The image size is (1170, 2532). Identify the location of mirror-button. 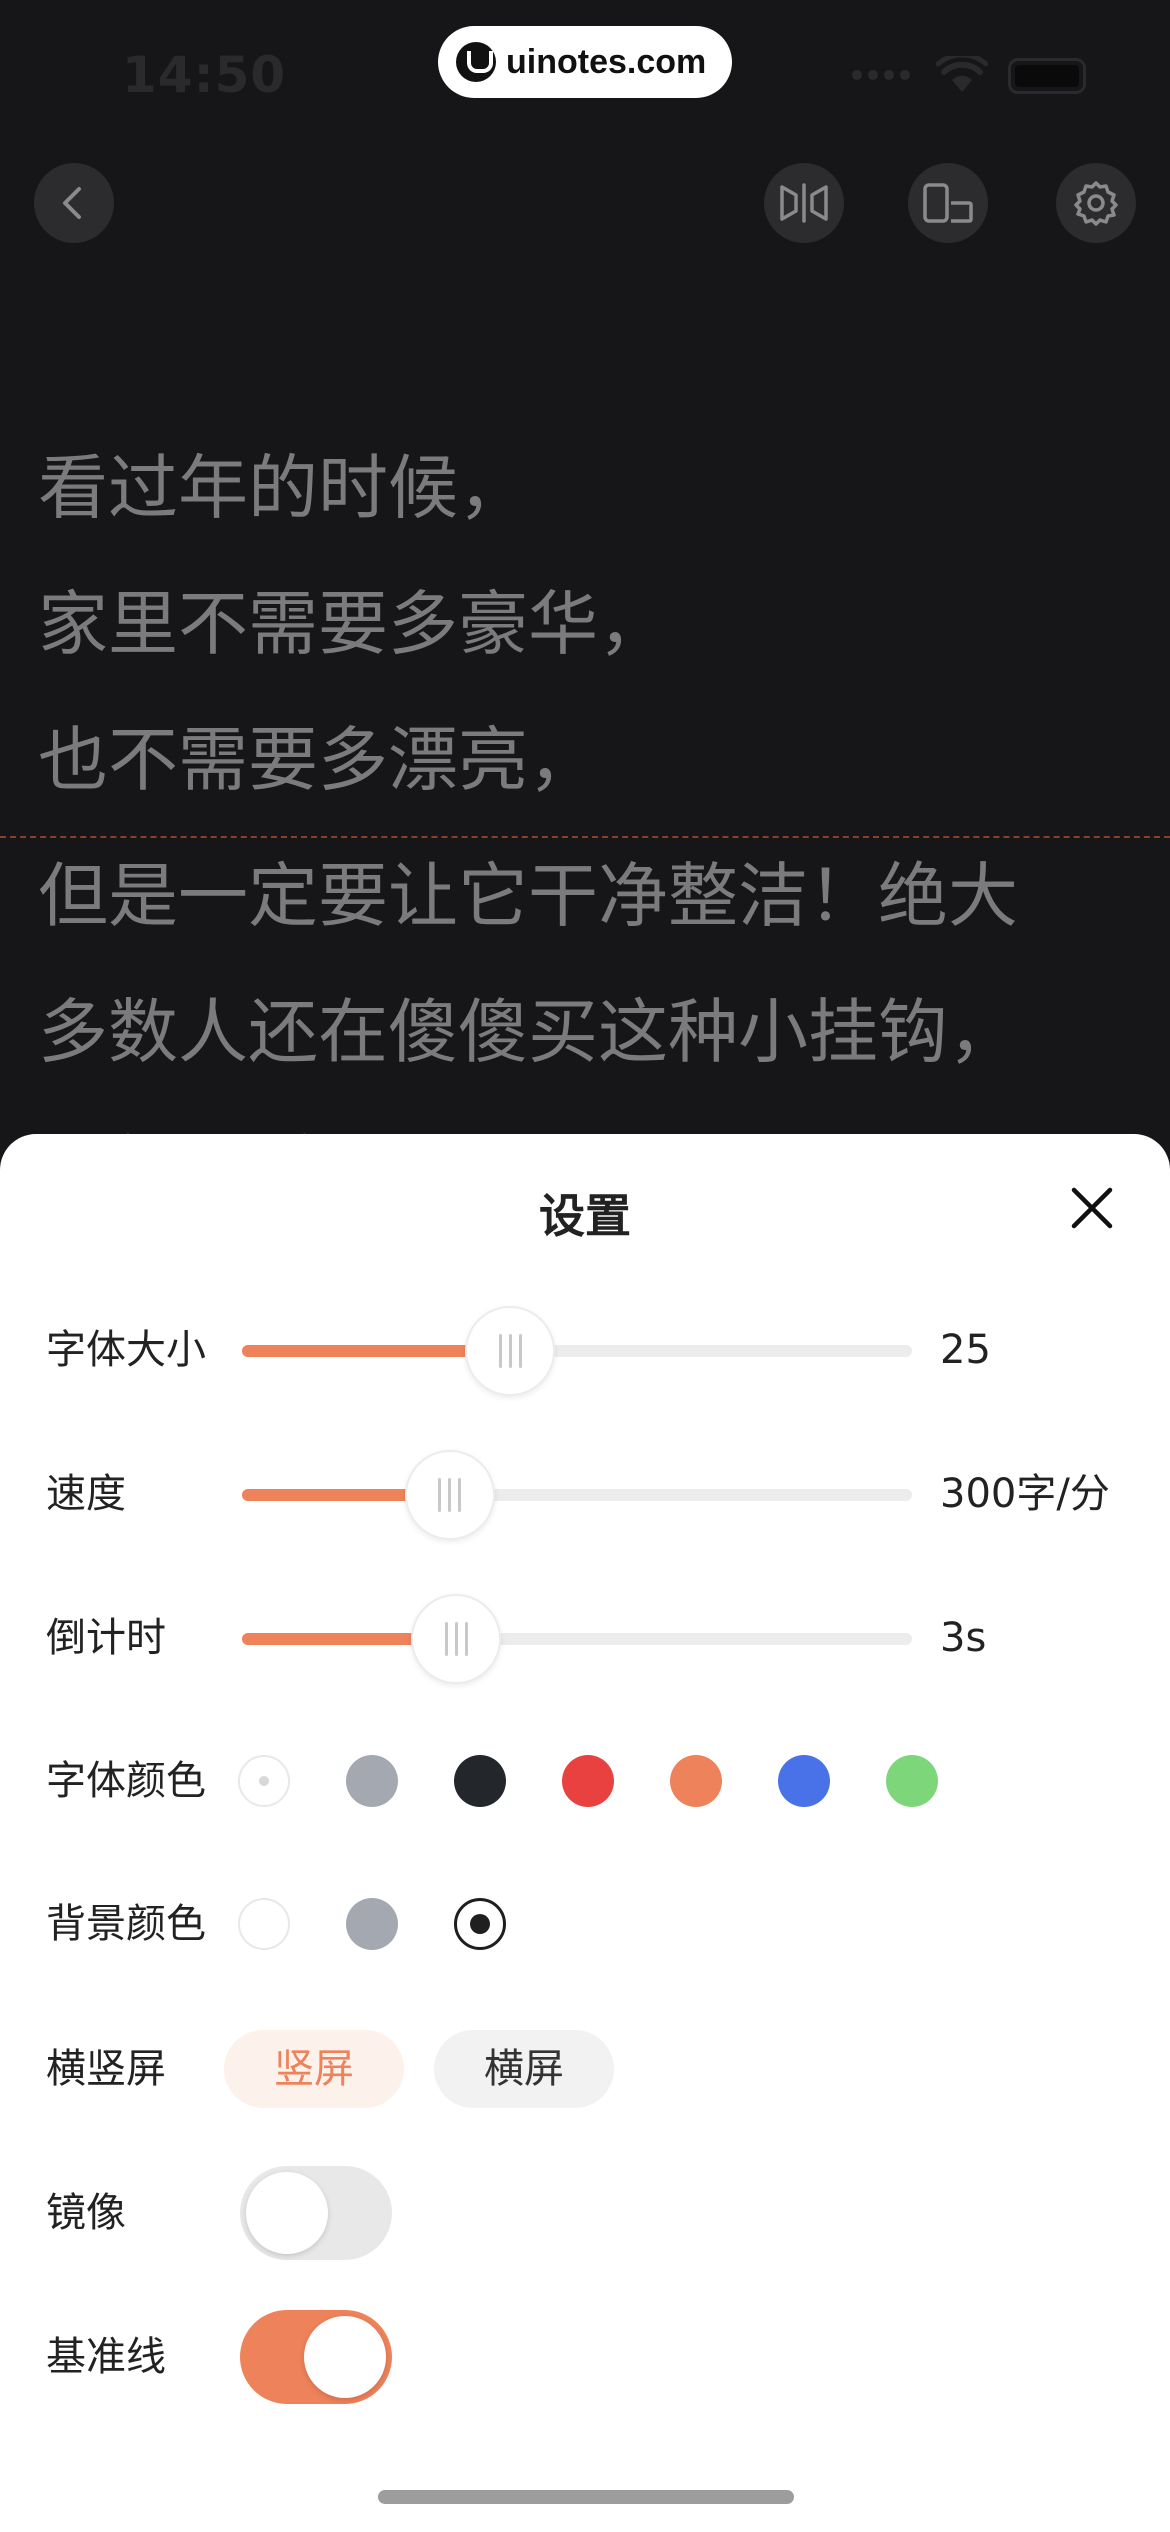
(804, 203).